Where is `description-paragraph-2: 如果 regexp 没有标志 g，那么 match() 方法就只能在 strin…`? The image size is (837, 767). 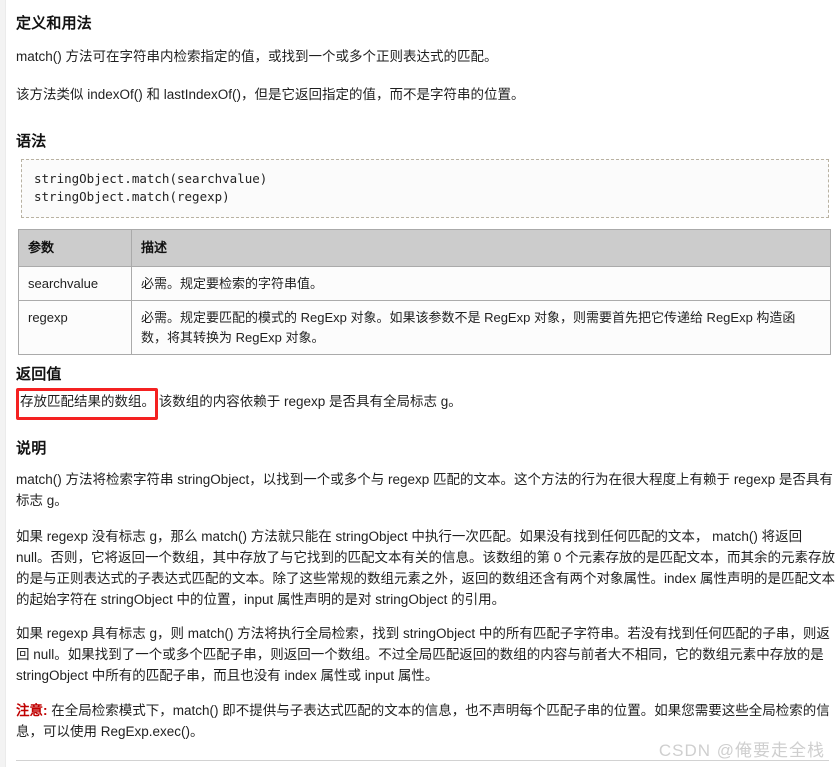
description-paragraph-2: 如果 regexp 没有标志 g，那么 match() 方法就只能在 strin… is located at coordinates (426, 568).